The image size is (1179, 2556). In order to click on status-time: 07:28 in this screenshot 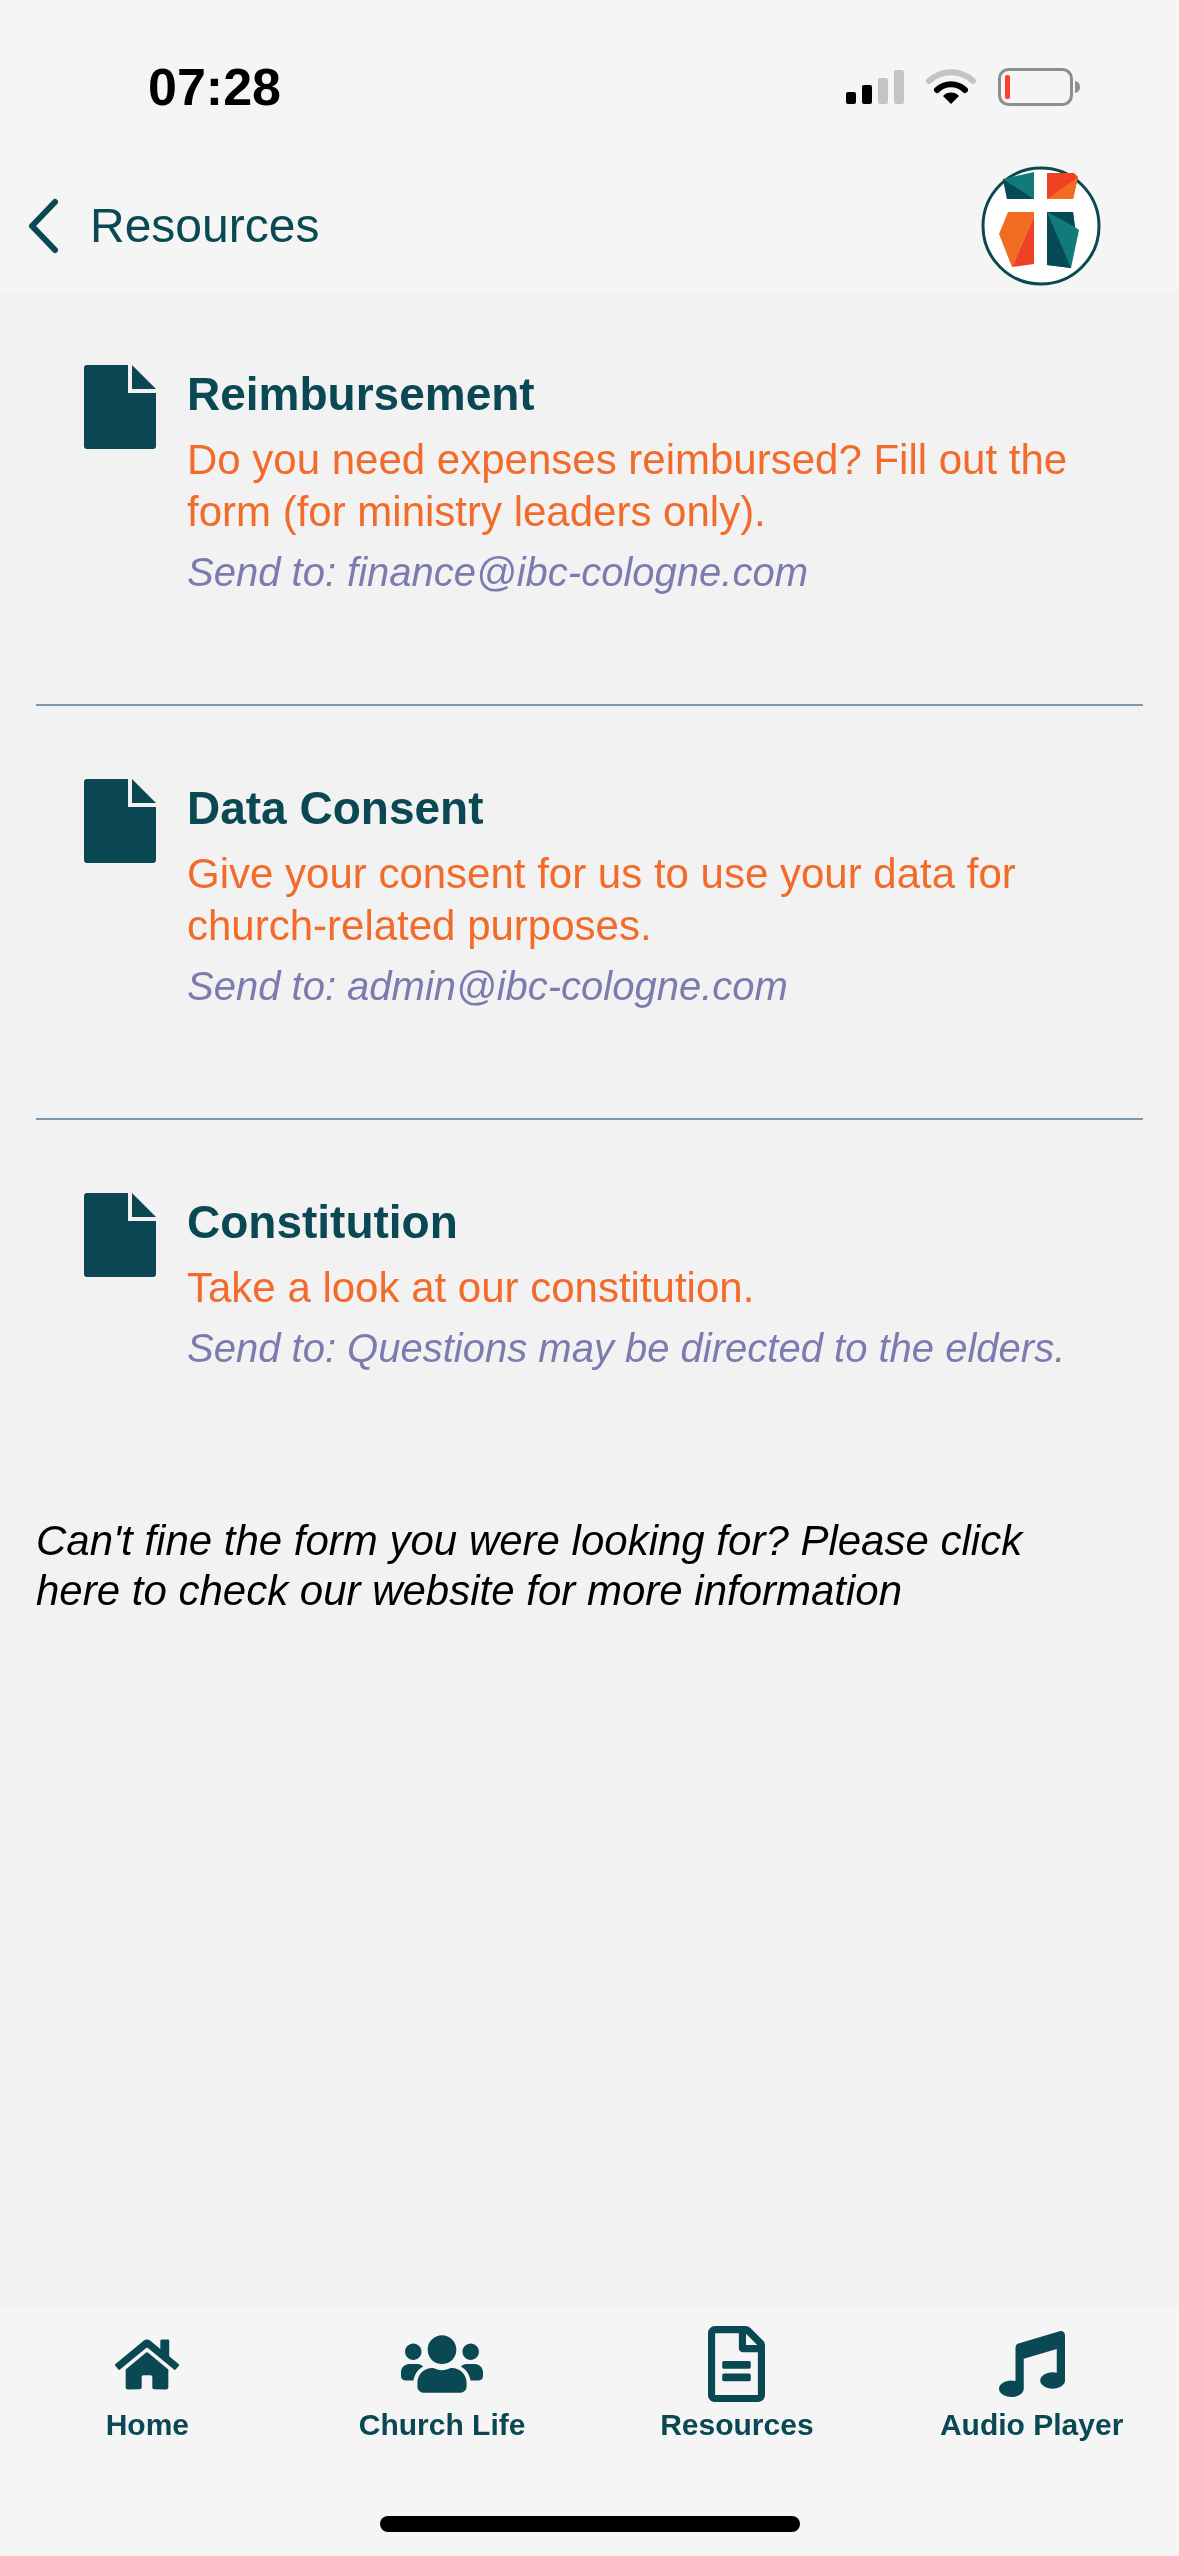, I will do `click(214, 87)`.